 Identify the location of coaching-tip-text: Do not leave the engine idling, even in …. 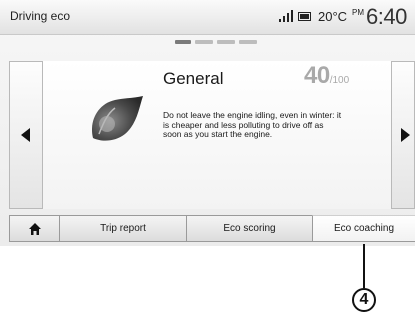
(252, 125).